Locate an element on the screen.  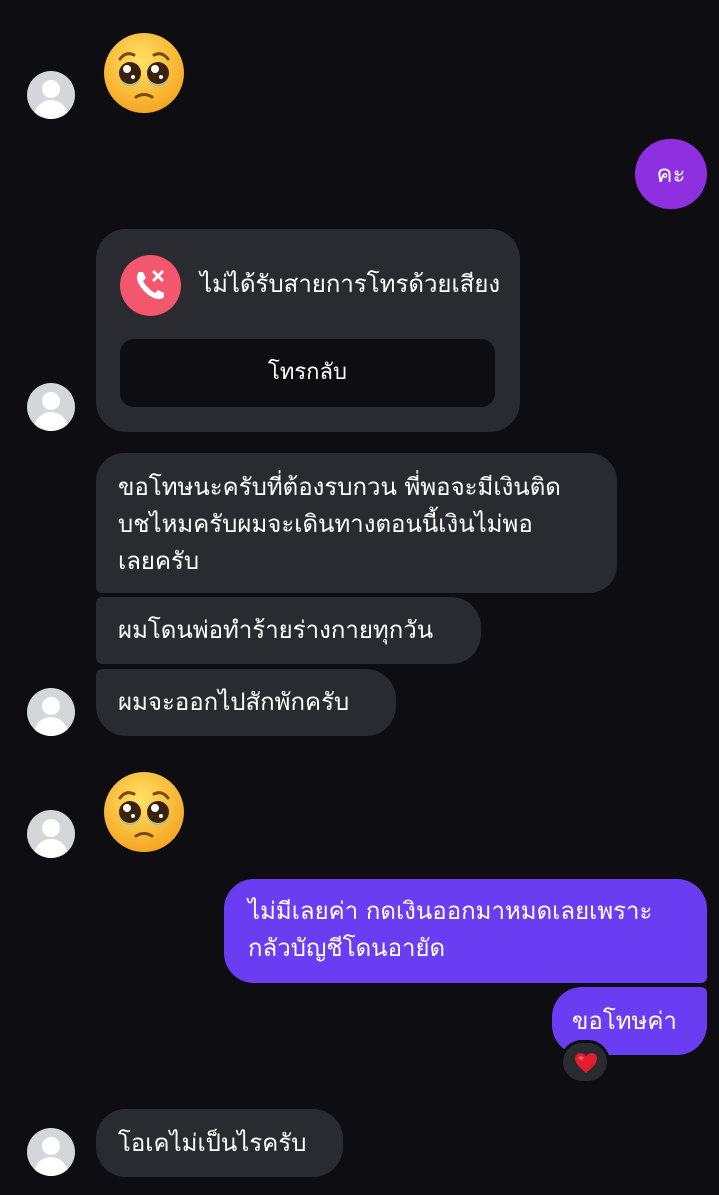
heart-icon is located at coordinates (586, 1063).